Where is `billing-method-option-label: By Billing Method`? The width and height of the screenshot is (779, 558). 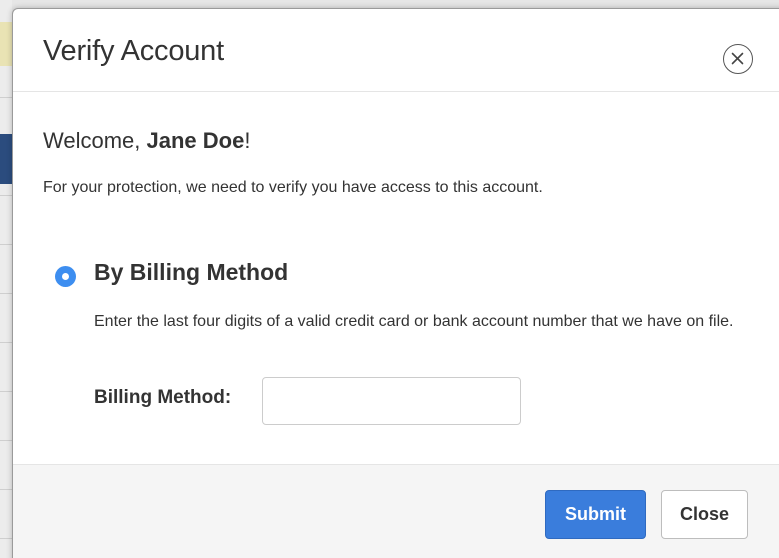 billing-method-option-label: By Billing Method is located at coordinates (191, 272).